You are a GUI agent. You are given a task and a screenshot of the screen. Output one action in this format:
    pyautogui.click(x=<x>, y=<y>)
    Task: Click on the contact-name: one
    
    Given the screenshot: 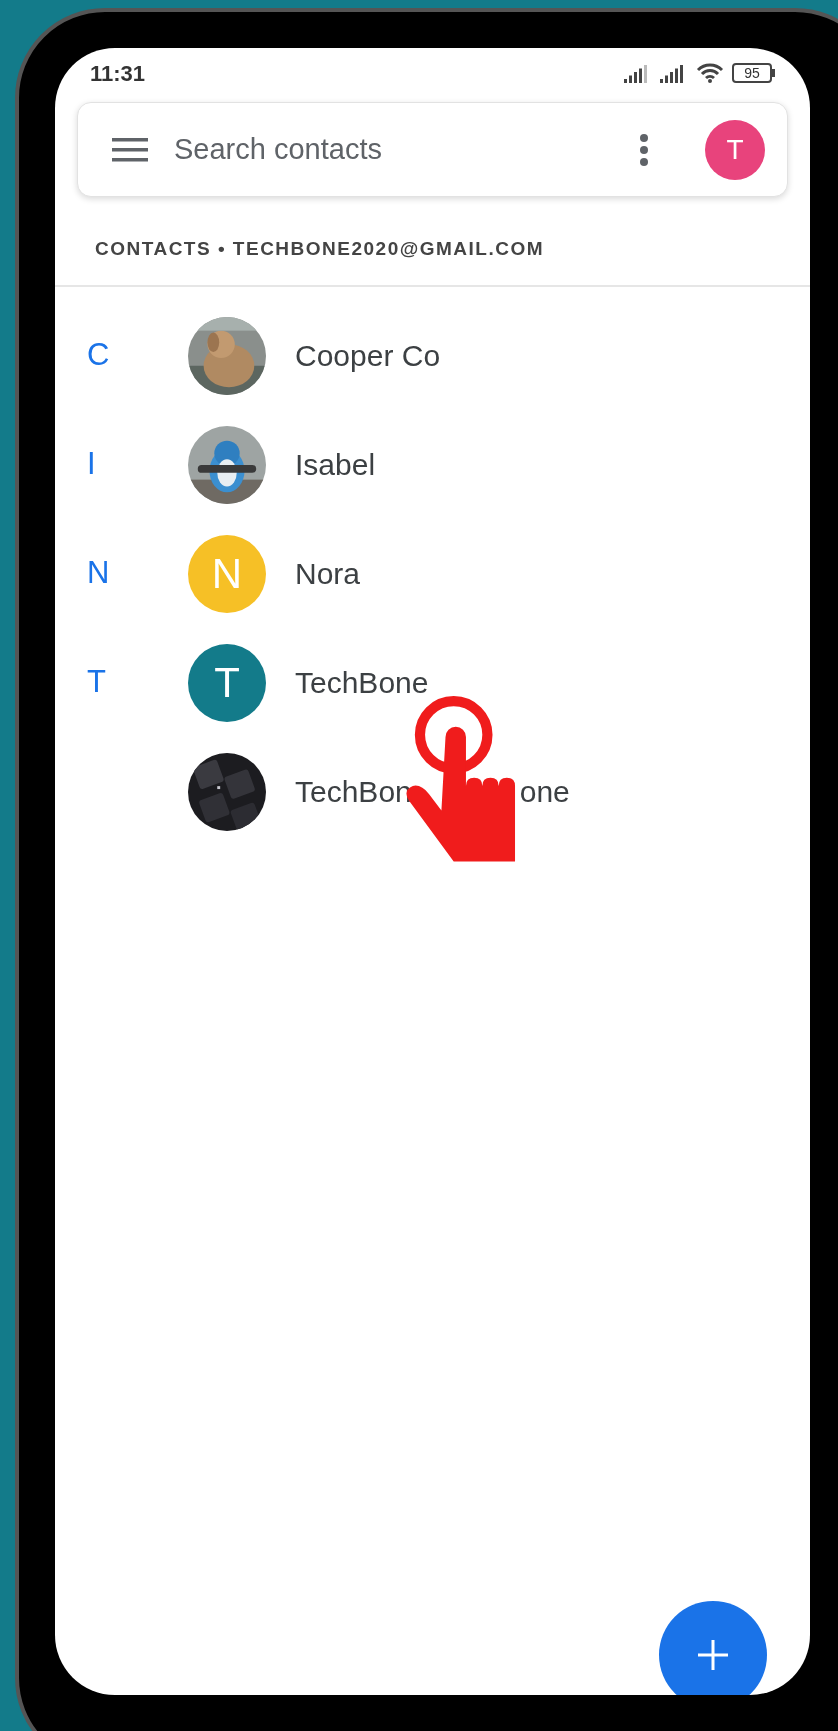 What is the action you would take?
    pyautogui.click(x=544, y=792)
    